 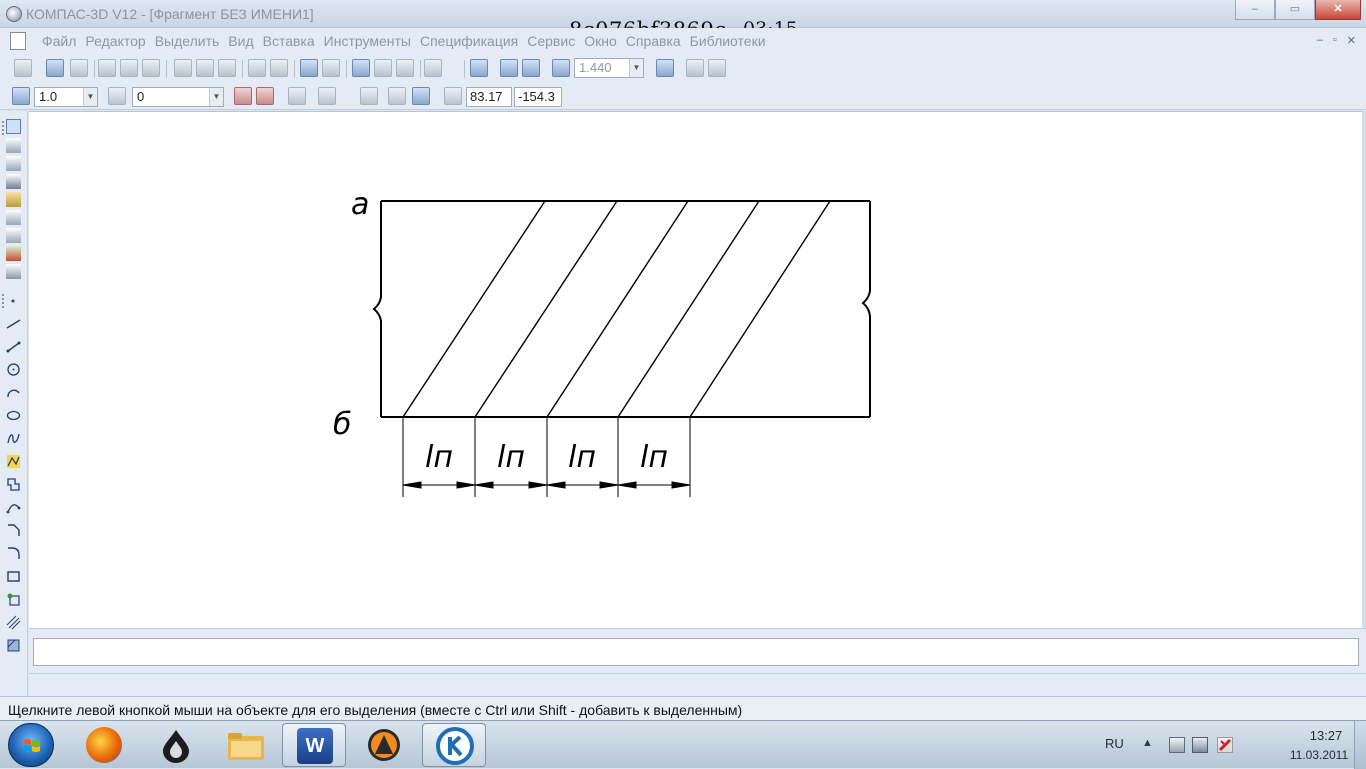 I want to click on dim-text-1: lп, so click(x=439, y=457).